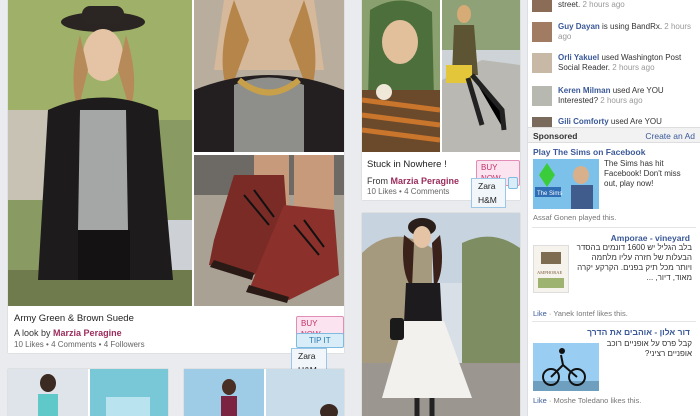  What do you see at coordinates (615, 122) in the screenshot?
I see `ticker-item: Gili Comforty used Are YOU` at bounding box center [615, 122].